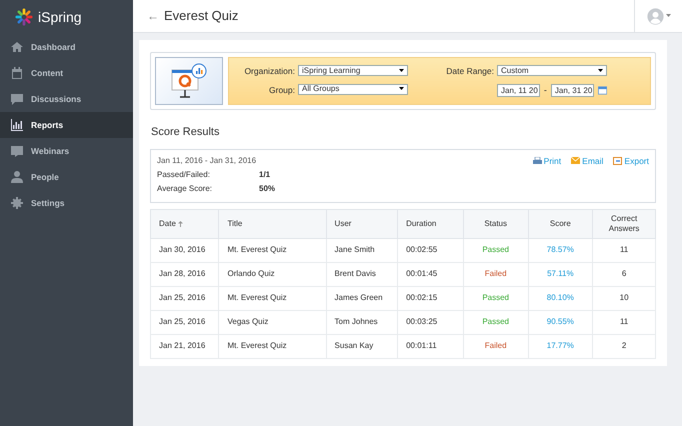 The image size is (682, 426). What do you see at coordinates (353, 70) in the screenshot?
I see `organization-select: iSpring Learning` at bounding box center [353, 70].